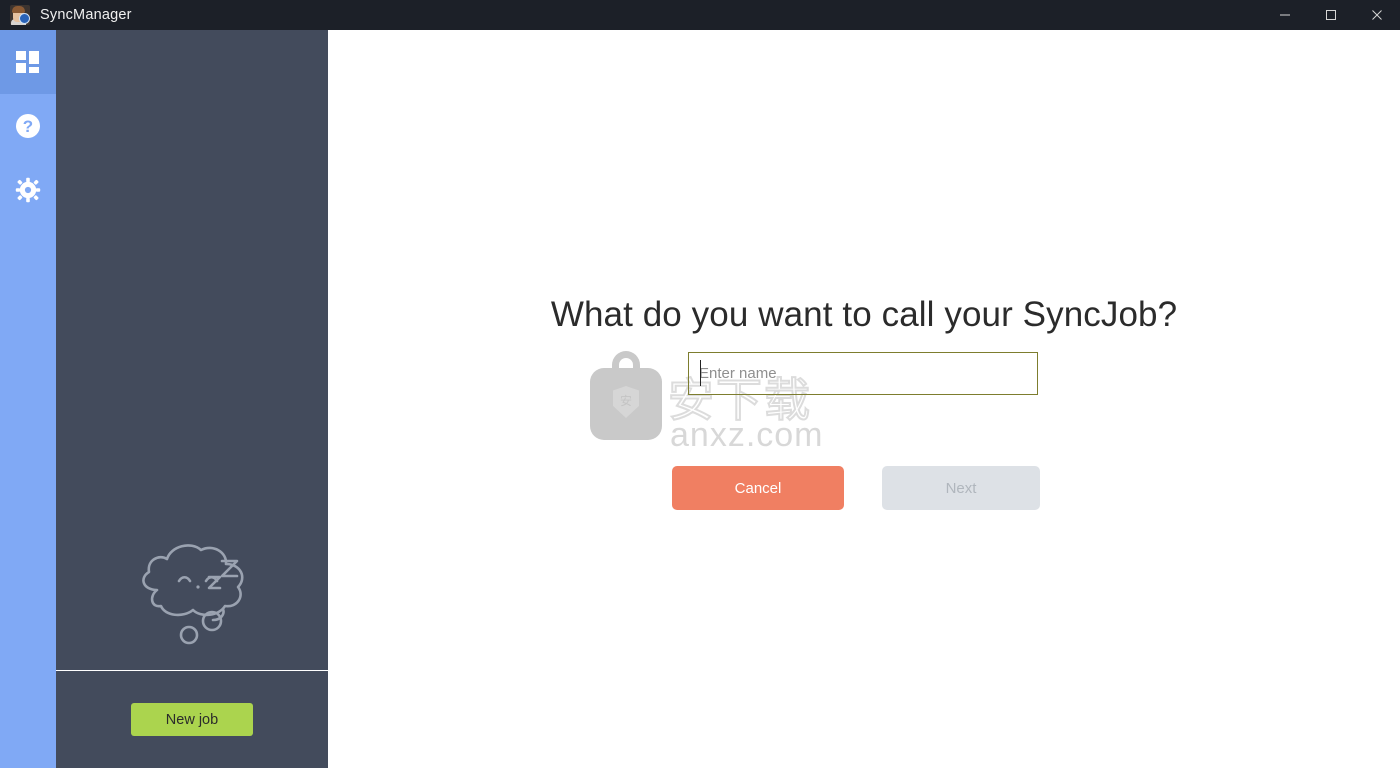  I want to click on dashboard-grid-icon, so click(28, 62).